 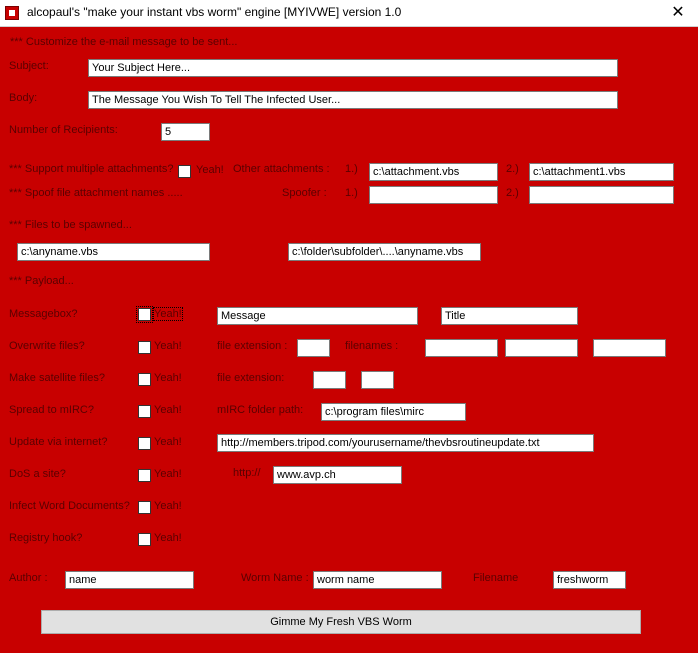 I want to click on spoofer2-input, so click(x=601, y=195).